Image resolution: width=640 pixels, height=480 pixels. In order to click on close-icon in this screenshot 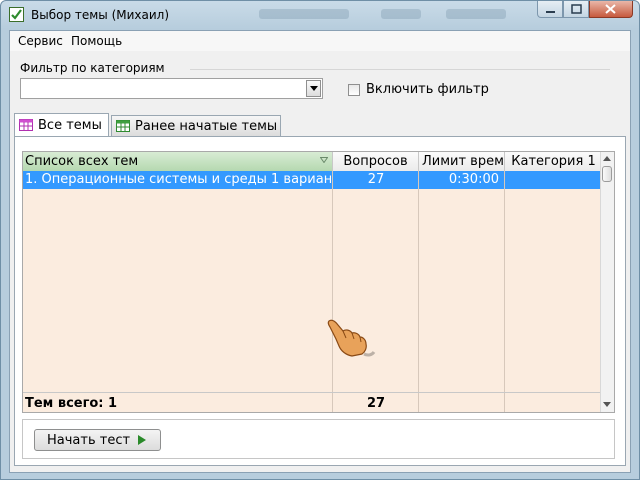, I will do `click(610, 9)`.